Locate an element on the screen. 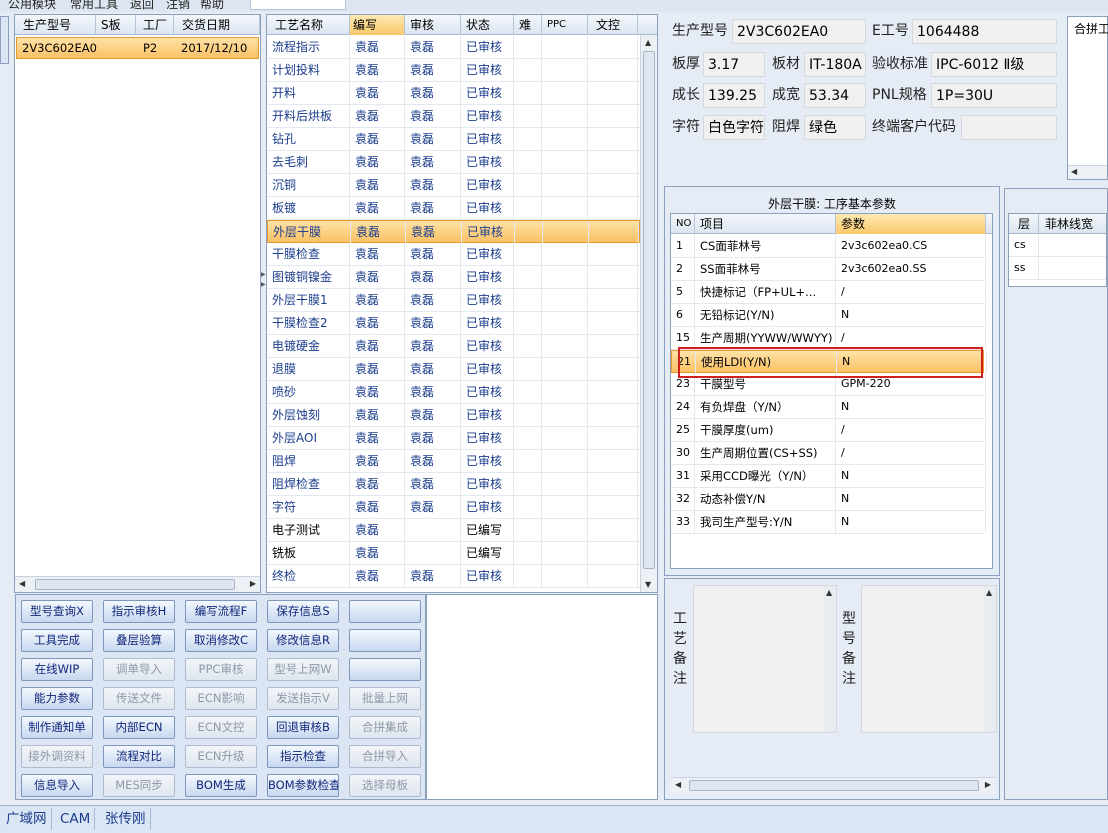  button-3-4: 批量上网 is located at coordinates (385, 698).